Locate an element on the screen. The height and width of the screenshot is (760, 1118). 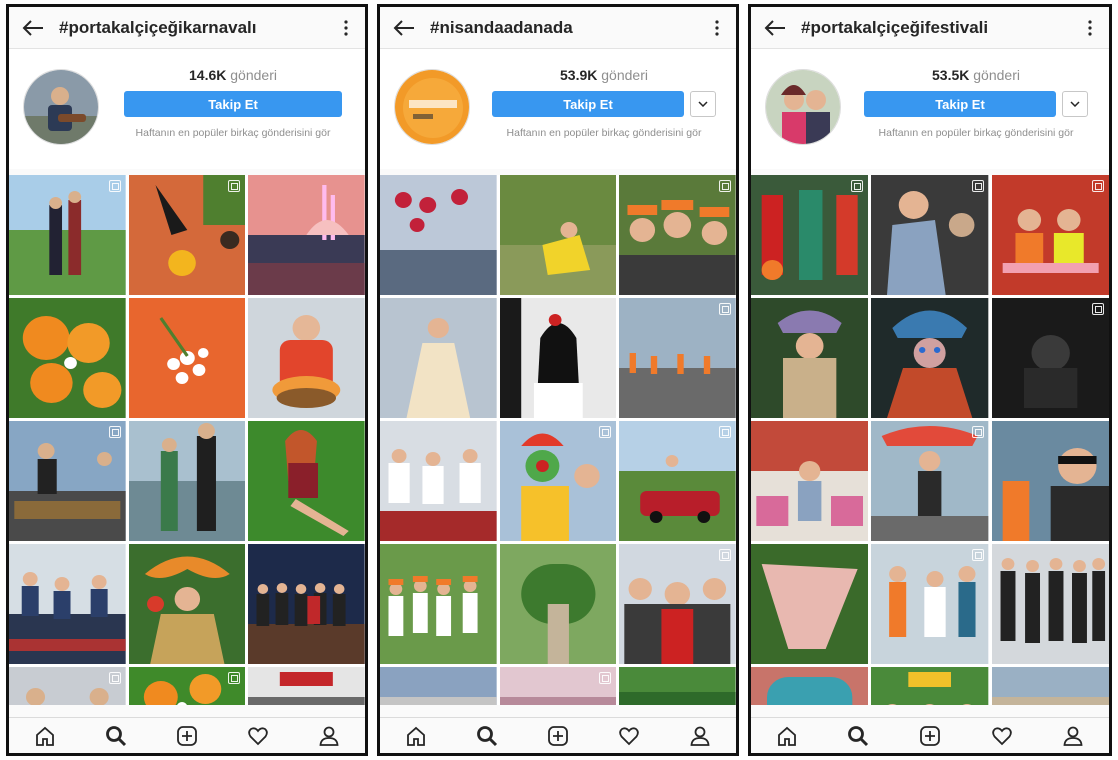
post-count: 53.9K gönderi is located at coordinates (604, 75).